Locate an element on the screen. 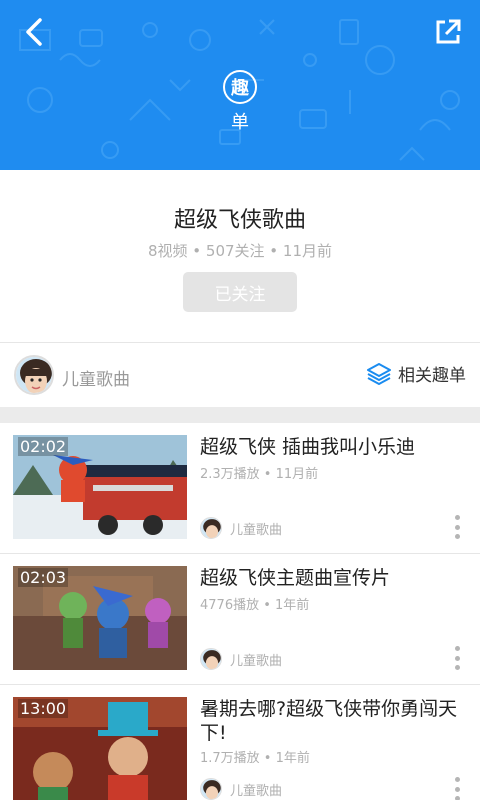 This screenshot has height=800, width=480. share-icon is located at coordinates (448, 31).